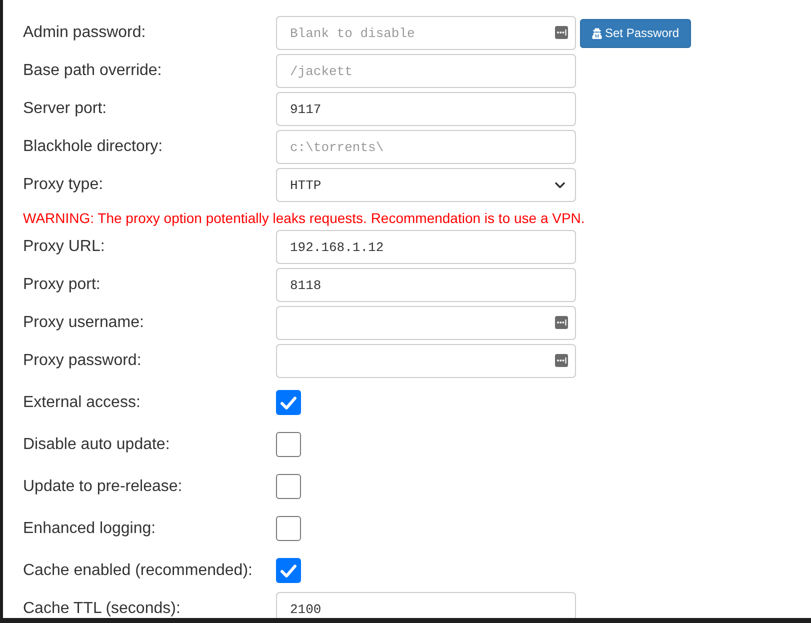 This screenshot has height=623, width=811. Describe the element at coordinates (426, 109) in the screenshot. I see `text-field: 9117` at that location.